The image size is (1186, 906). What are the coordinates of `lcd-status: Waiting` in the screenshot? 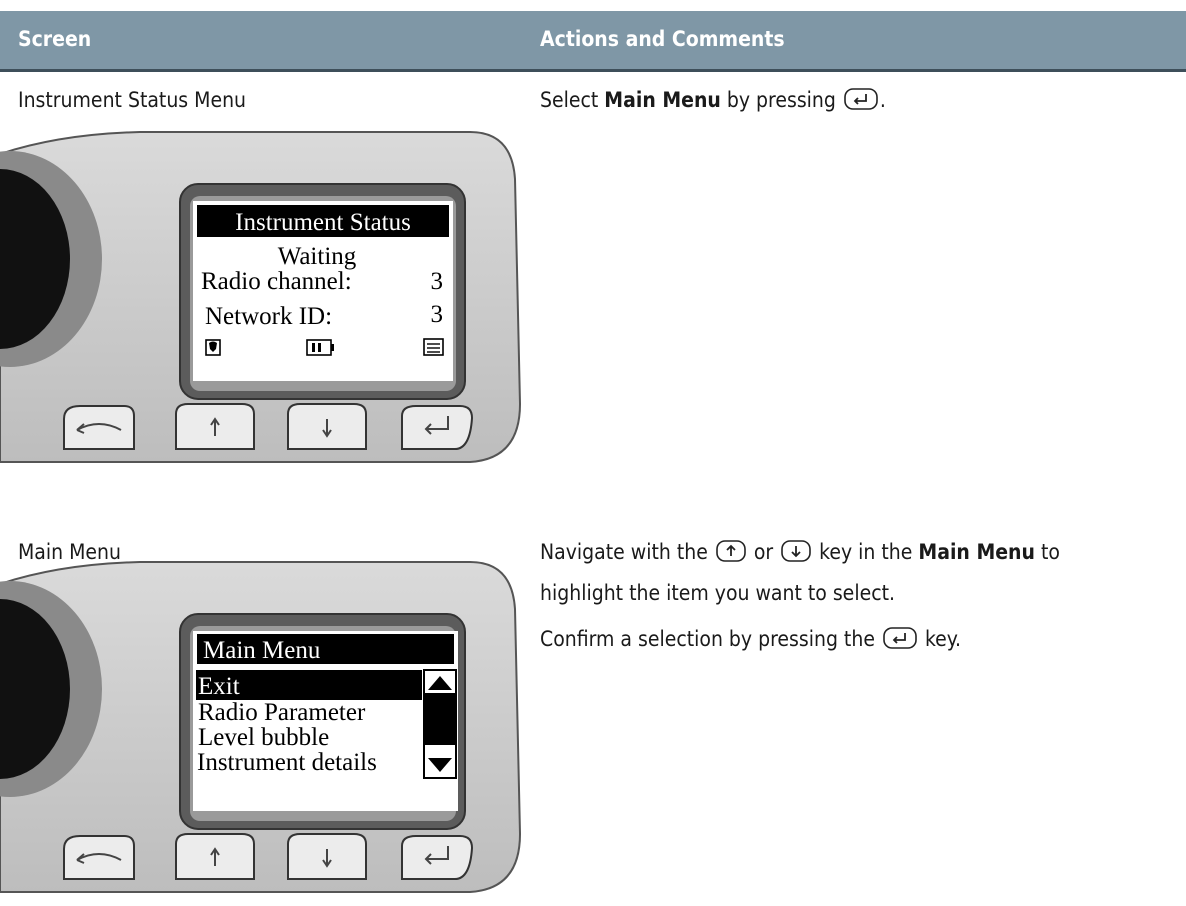 It's located at (317, 256).